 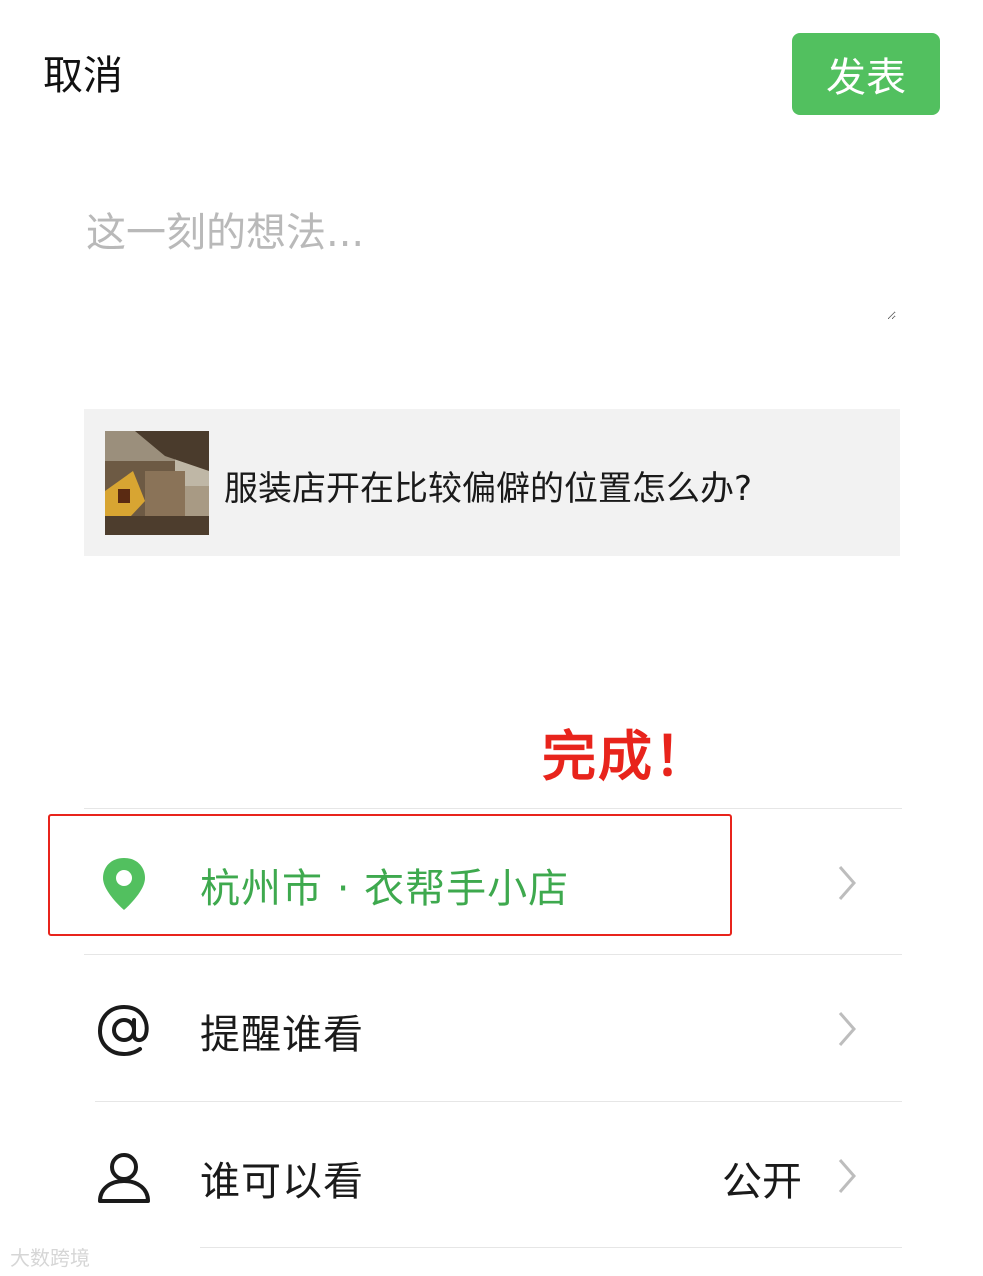 What do you see at coordinates (385, 889) in the screenshot?
I see `location-label: 杭州市 · 衣帮手小店` at bounding box center [385, 889].